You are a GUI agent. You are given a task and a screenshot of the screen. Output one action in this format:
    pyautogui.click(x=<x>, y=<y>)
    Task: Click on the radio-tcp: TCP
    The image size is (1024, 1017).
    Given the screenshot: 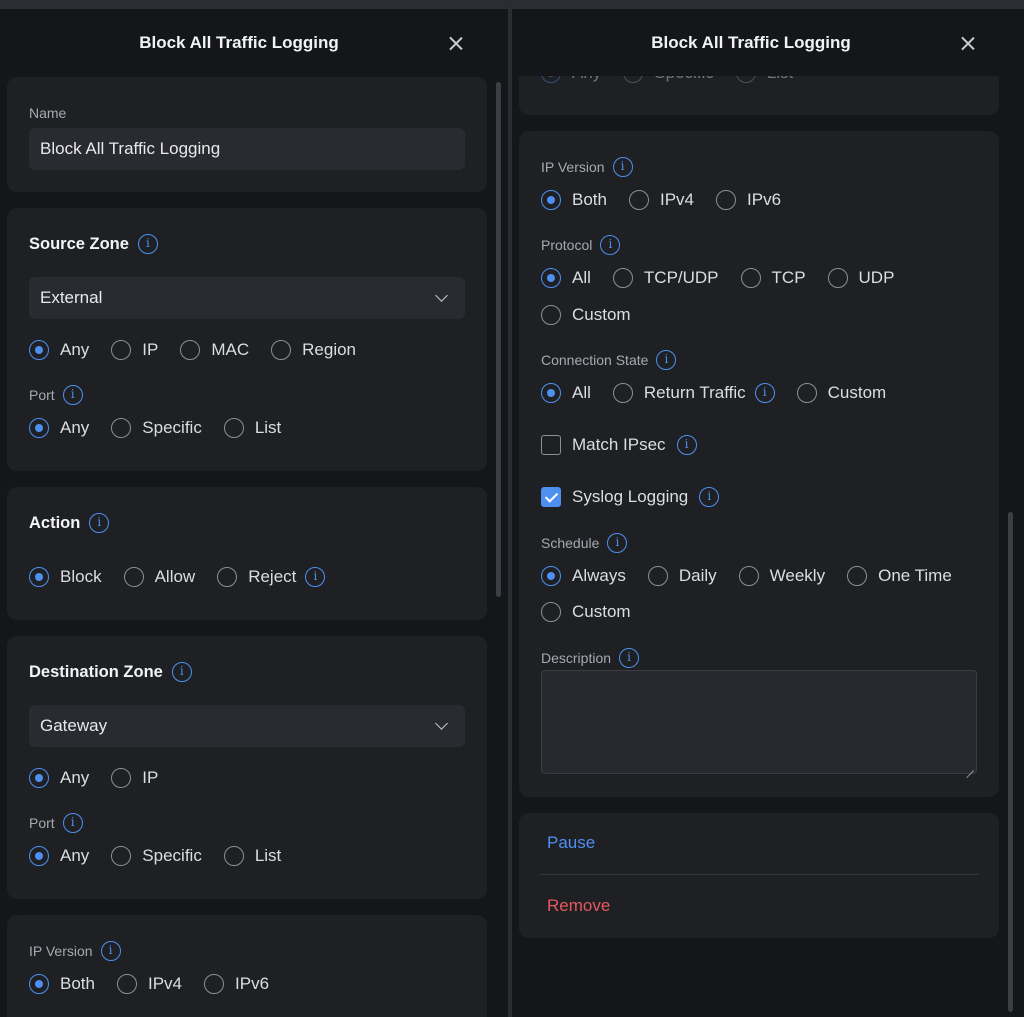 What is the action you would take?
    pyautogui.click(x=773, y=278)
    